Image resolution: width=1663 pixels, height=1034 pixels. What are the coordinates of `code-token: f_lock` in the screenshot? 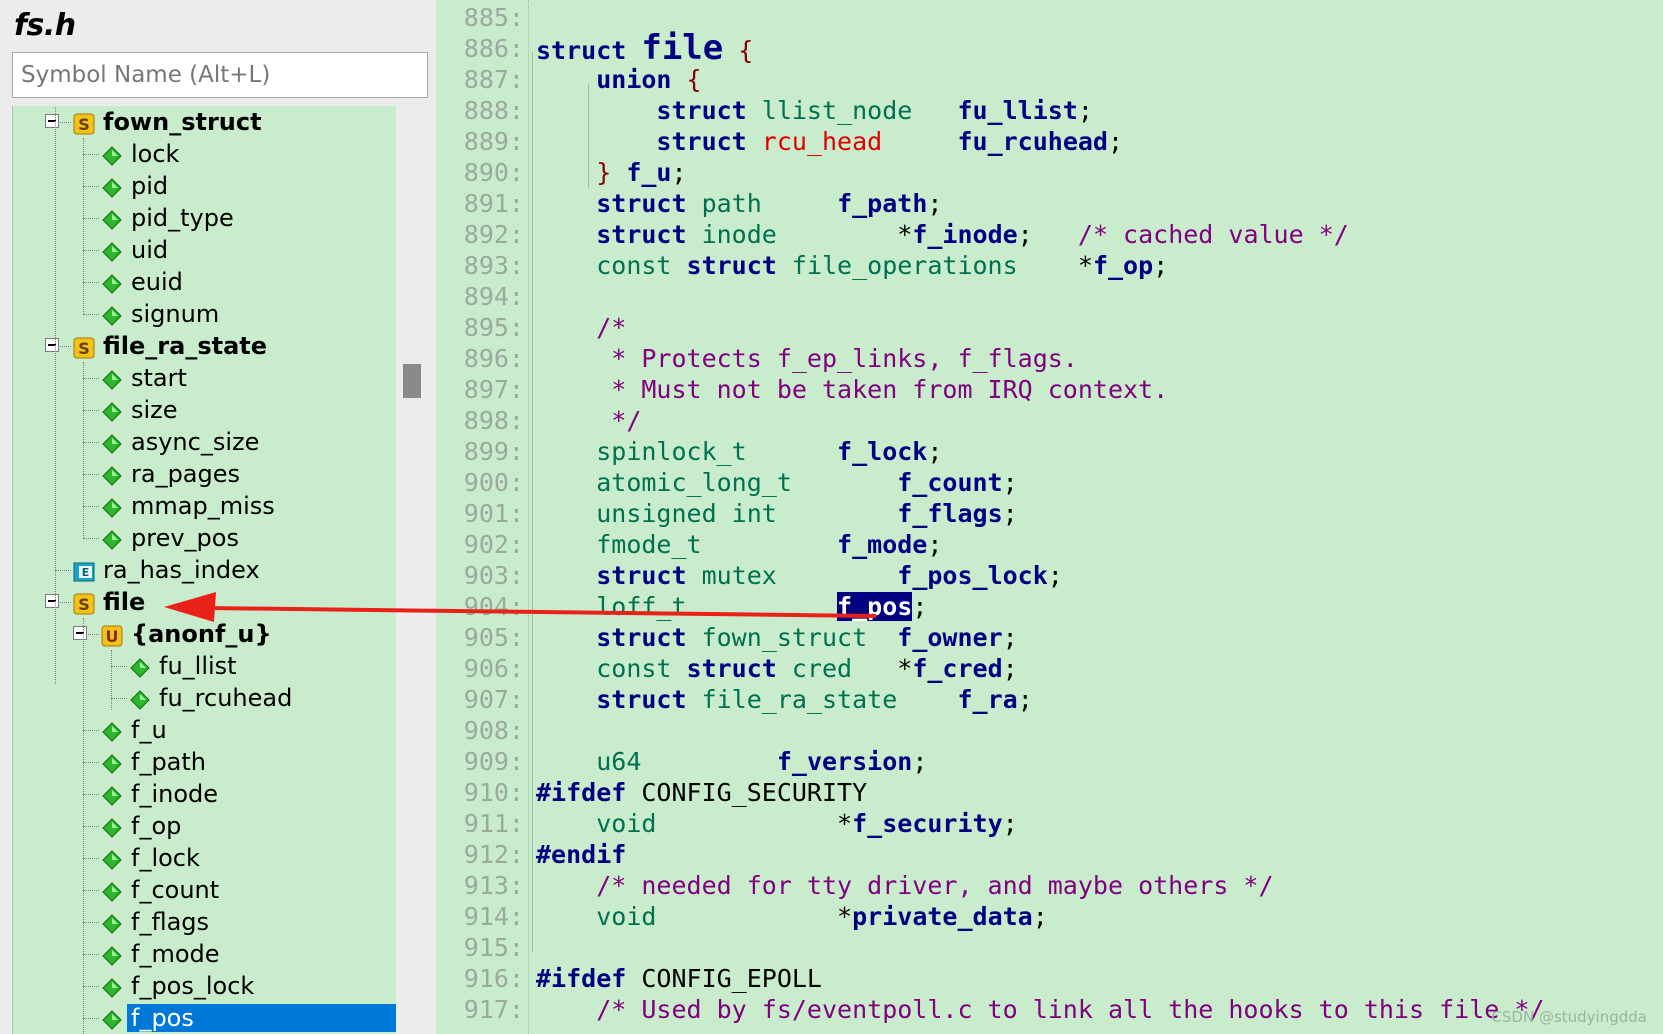 It's located at (882, 451).